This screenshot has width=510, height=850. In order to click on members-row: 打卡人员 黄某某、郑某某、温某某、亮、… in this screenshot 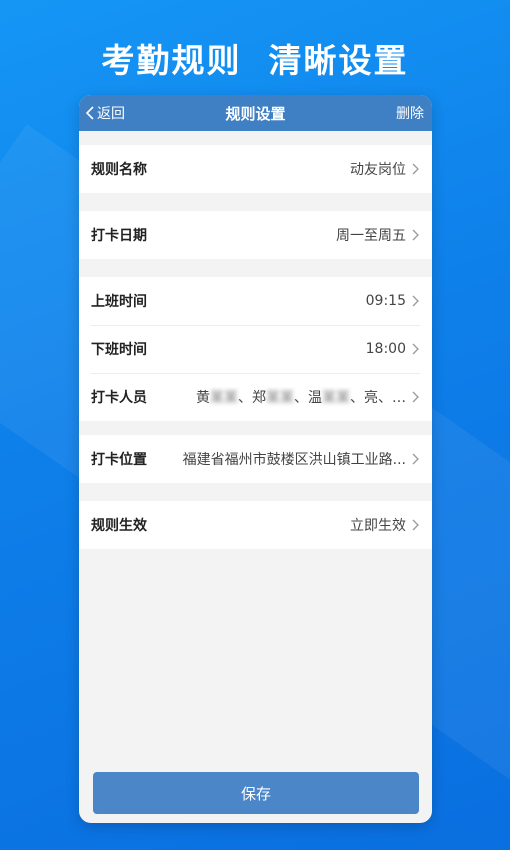, I will do `click(255, 397)`.